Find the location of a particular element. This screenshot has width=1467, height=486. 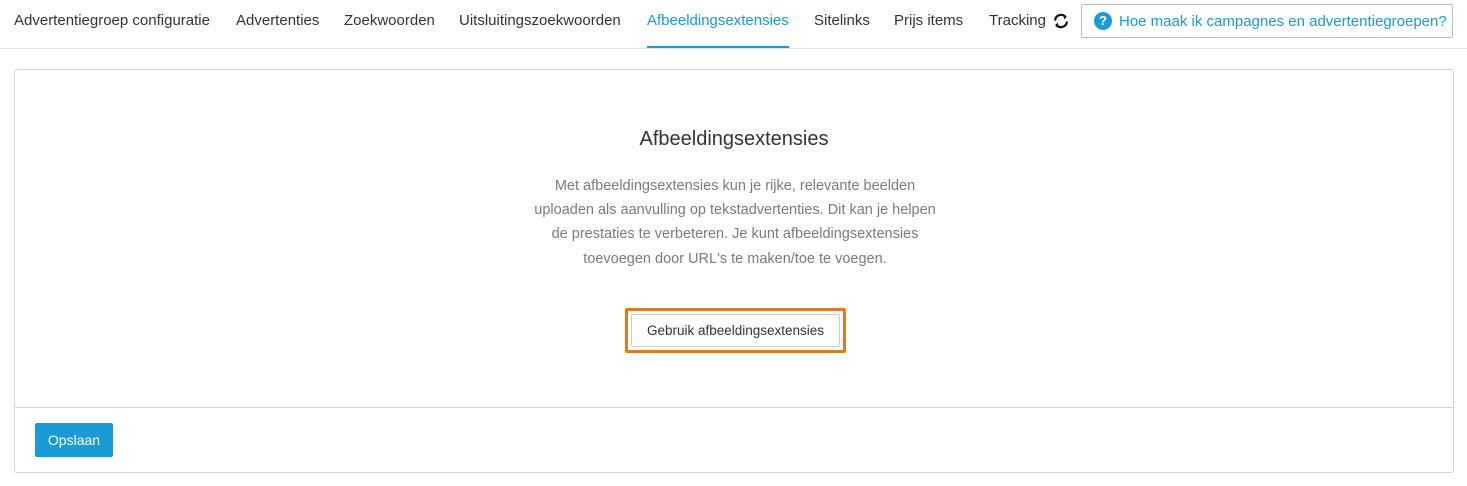

save-button: Opslaan is located at coordinates (74, 440).